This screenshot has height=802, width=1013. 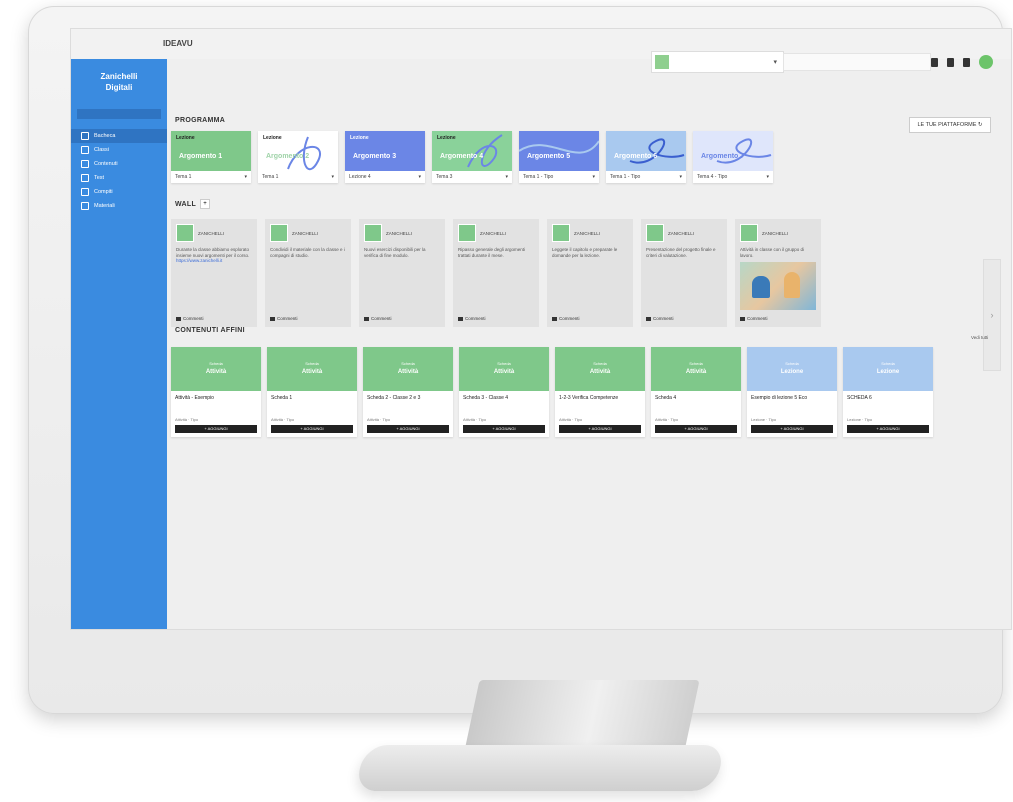 I want to click on brand-name: IDEAVU, so click(x=178, y=43).